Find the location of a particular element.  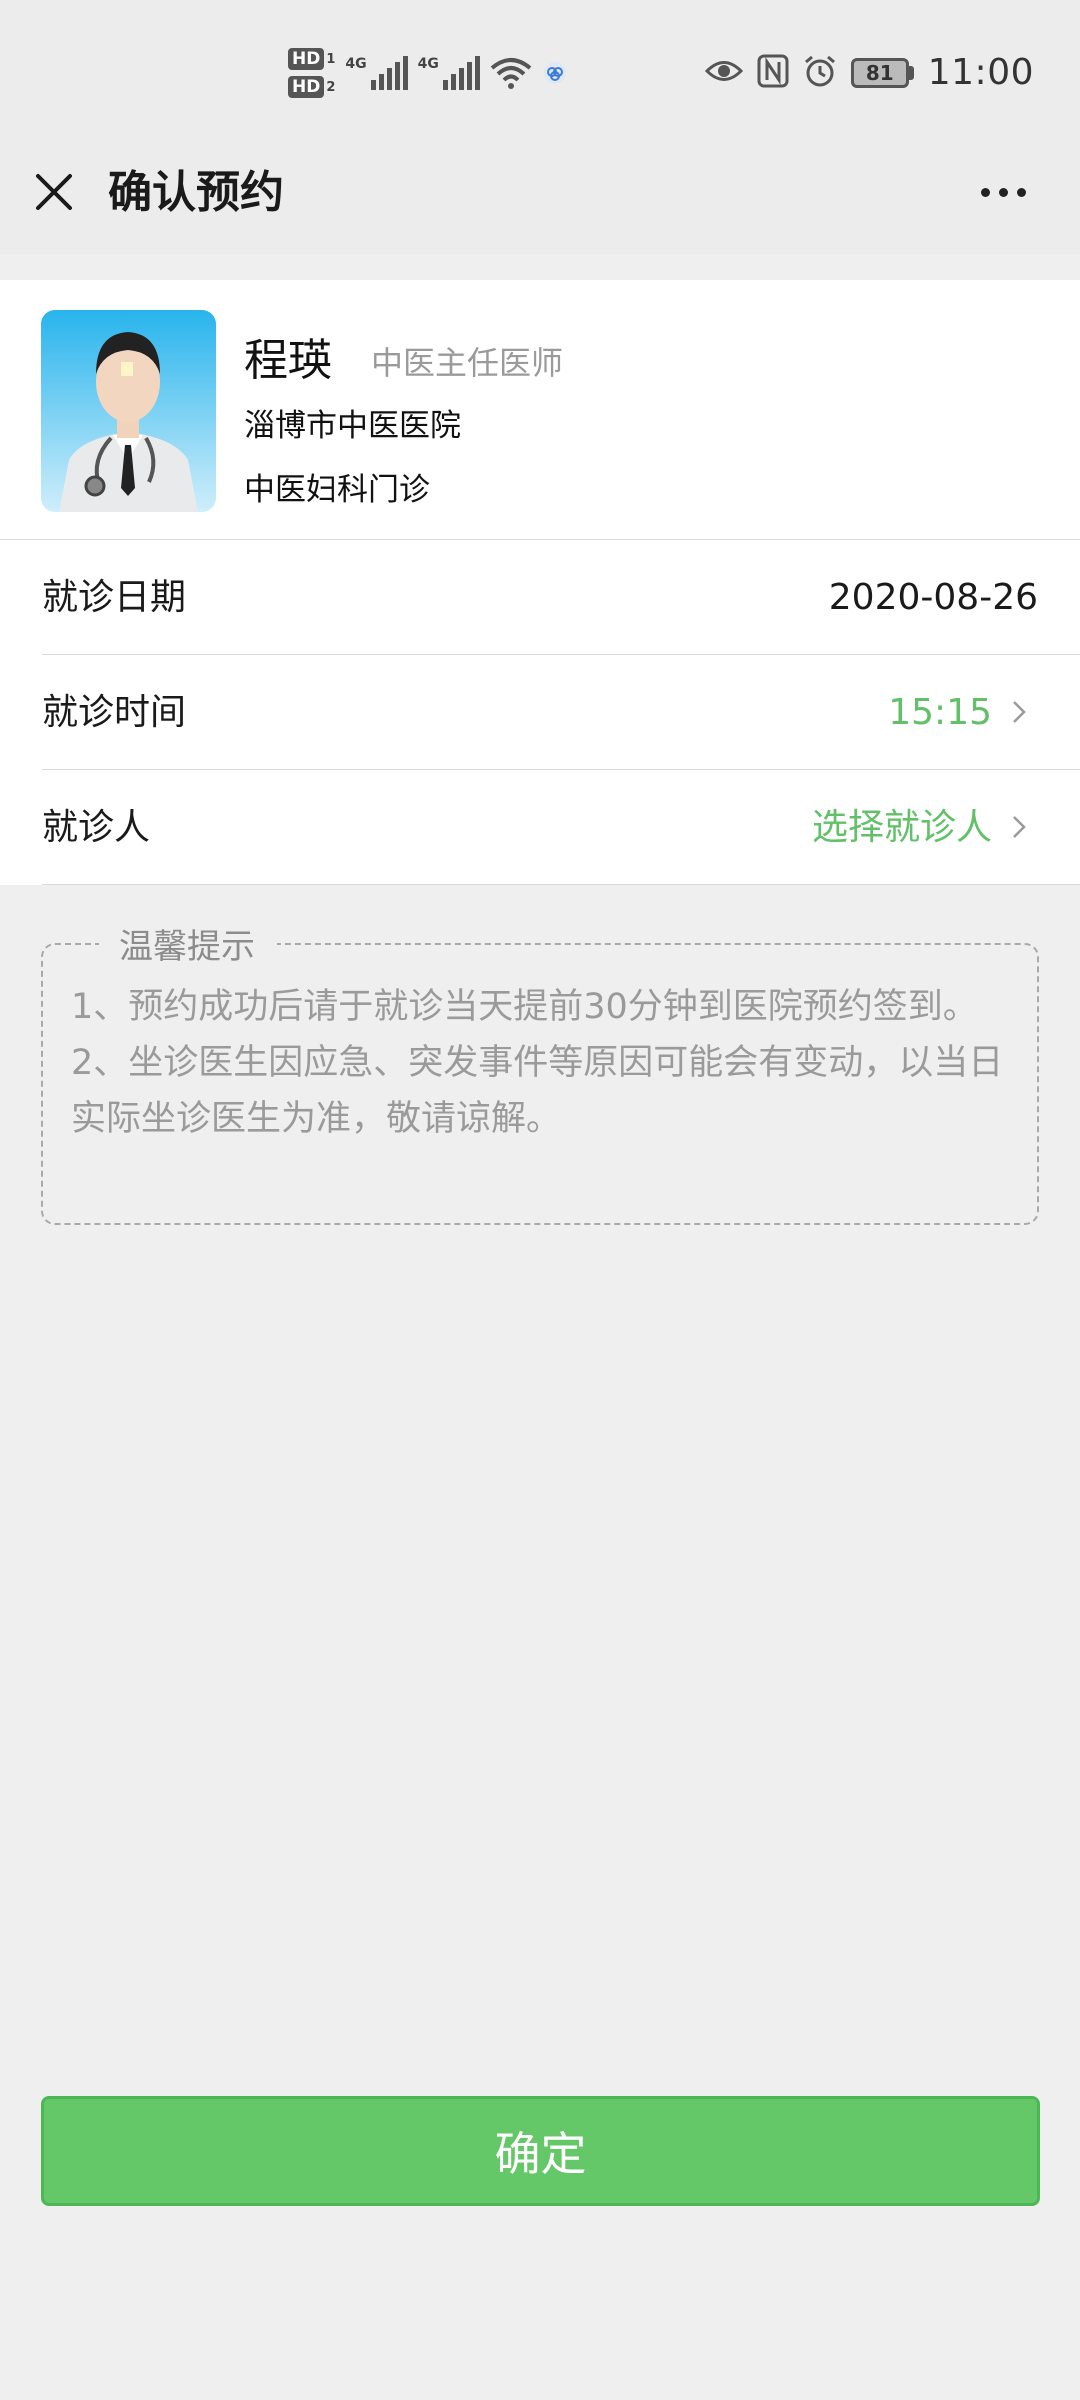

doctor-hospital: 淄博市中医医院 is located at coordinates (352, 426).